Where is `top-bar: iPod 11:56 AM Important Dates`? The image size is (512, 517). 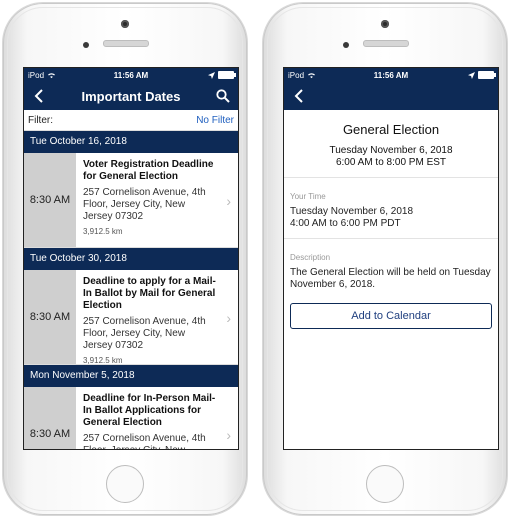 top-bar: iPod 11:56 AM Important Dates is located at coordinates (131, 89).